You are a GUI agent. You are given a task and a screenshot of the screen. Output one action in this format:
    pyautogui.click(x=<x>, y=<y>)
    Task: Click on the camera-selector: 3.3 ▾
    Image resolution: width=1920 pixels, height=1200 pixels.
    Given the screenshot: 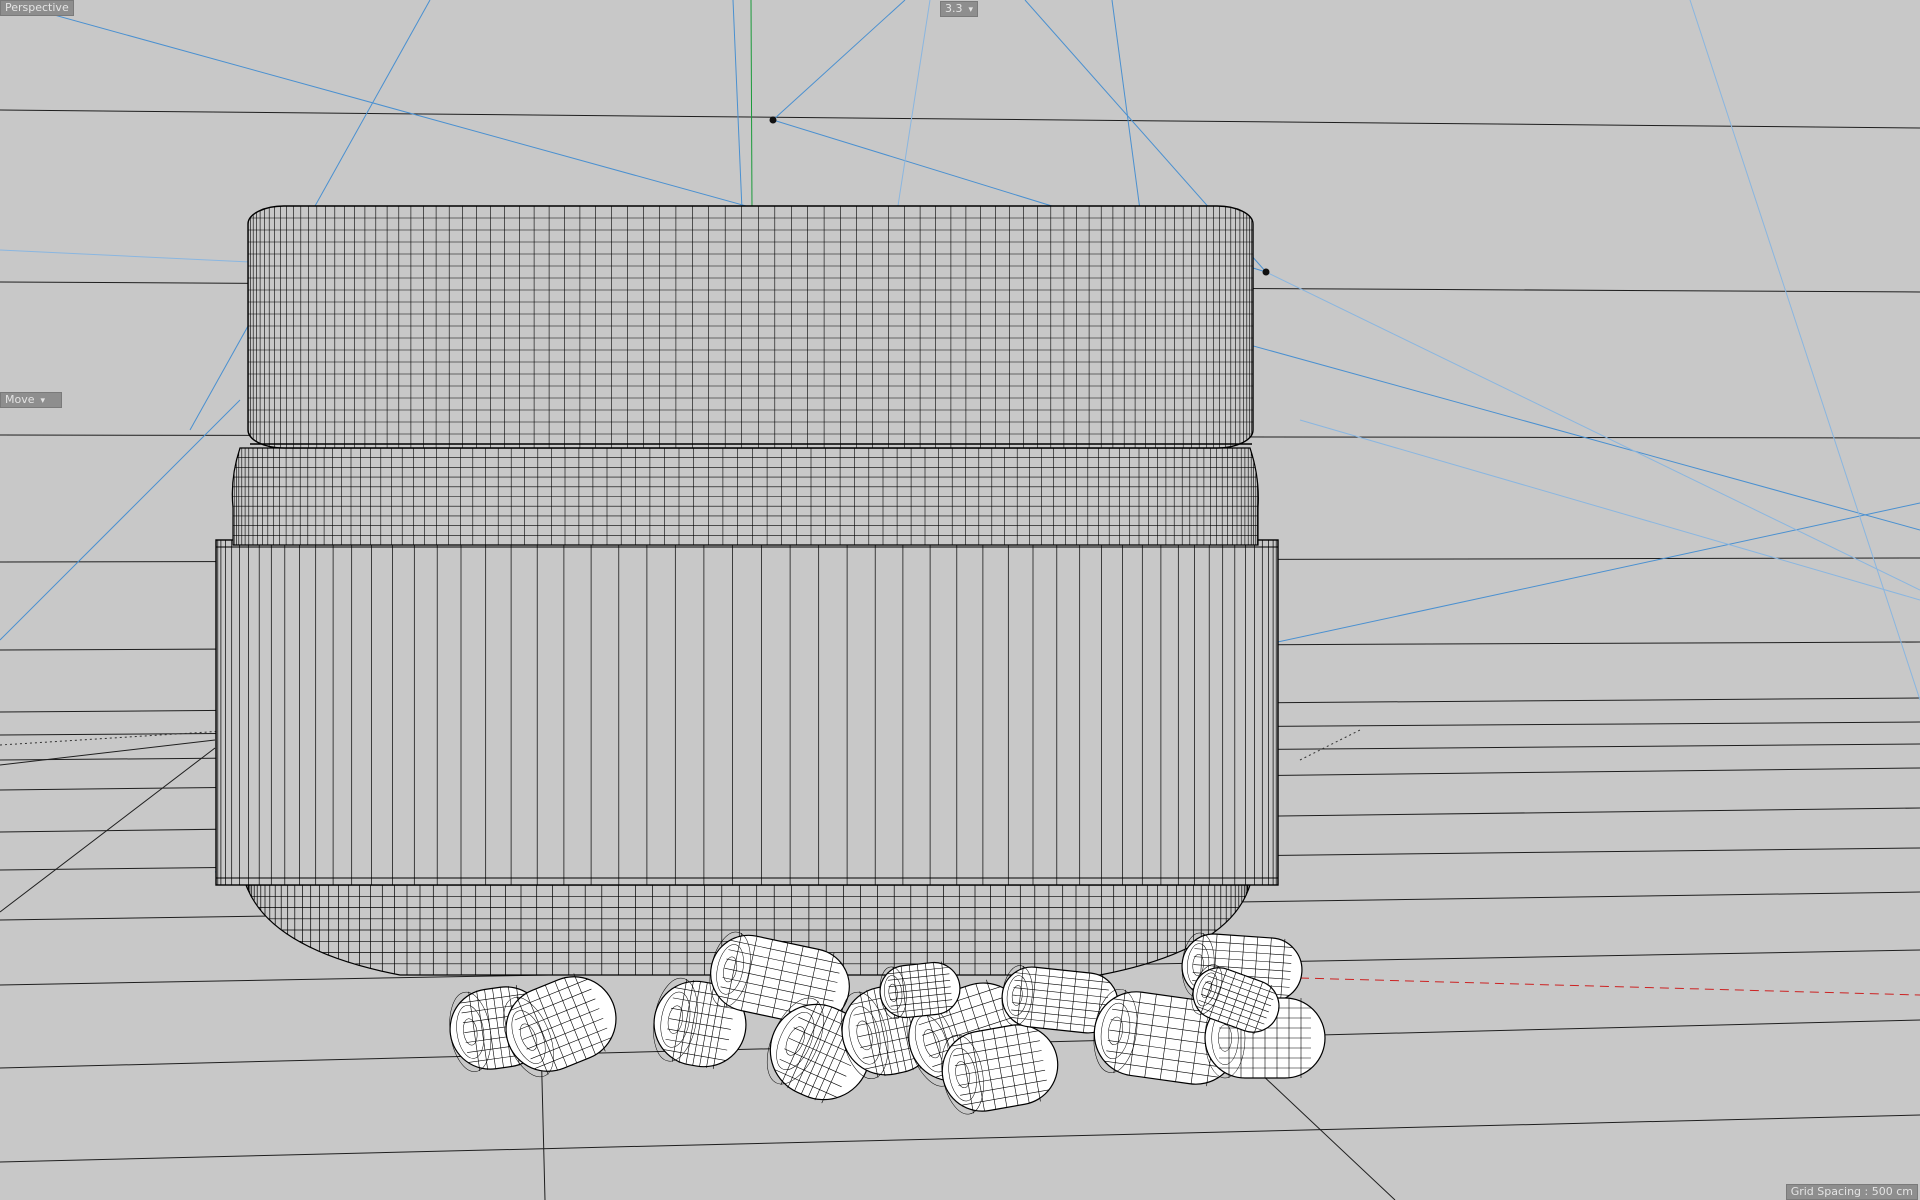 What is the action you would take?
    pyautogui.click(x=959, y=9)
    